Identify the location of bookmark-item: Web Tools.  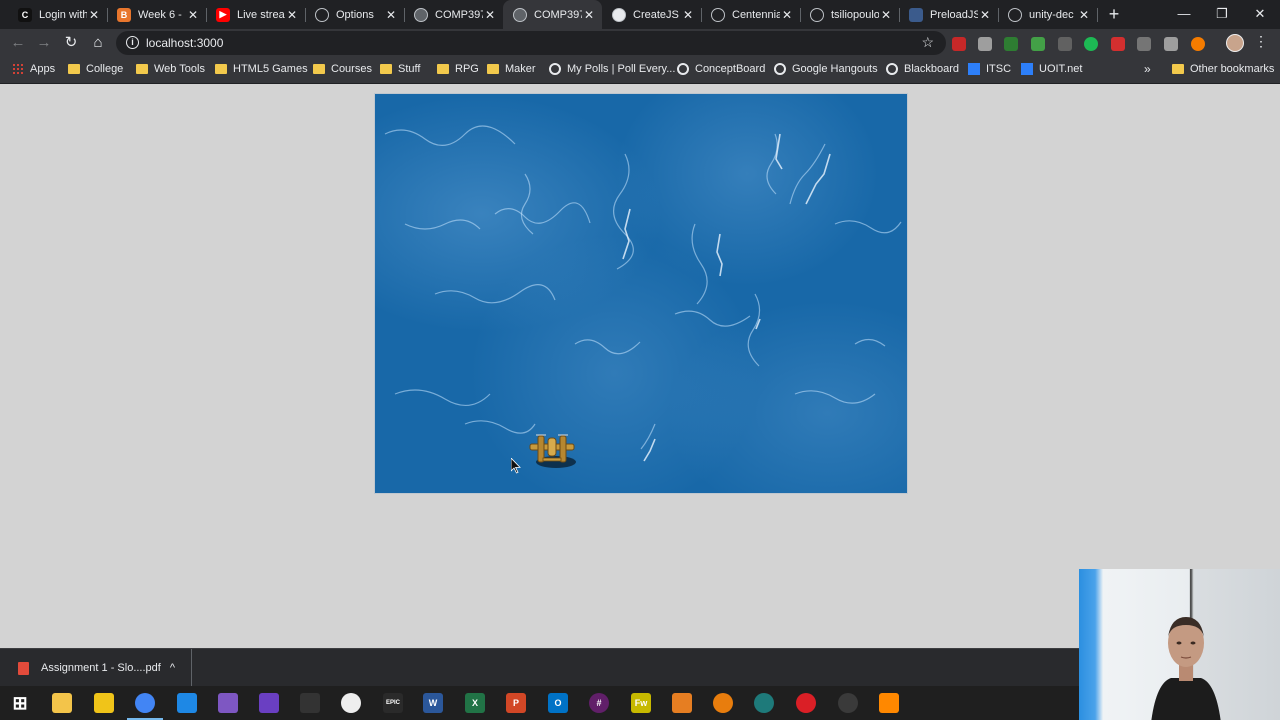
(170, 69).